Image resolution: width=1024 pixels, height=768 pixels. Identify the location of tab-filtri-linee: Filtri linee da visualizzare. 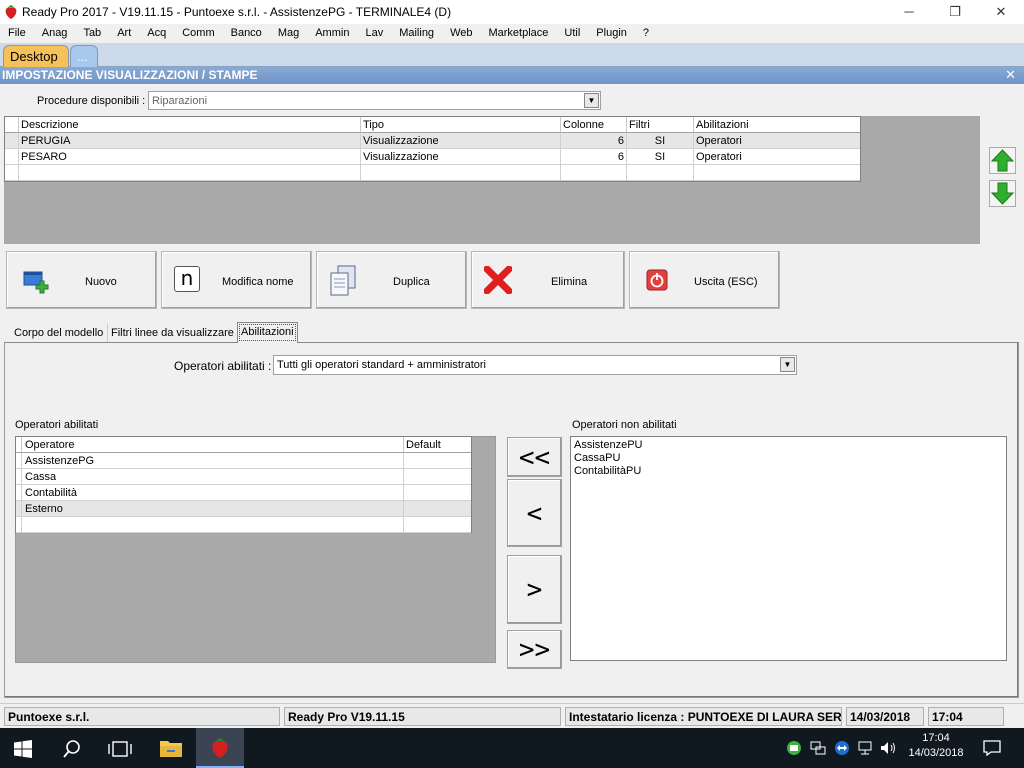
(172, 332).